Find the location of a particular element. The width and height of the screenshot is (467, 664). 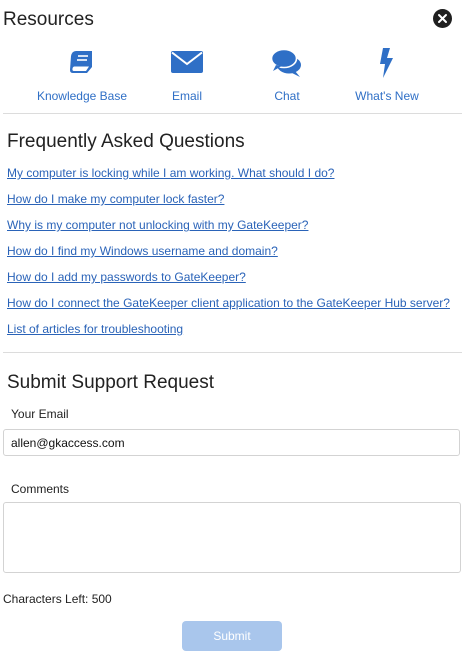

book-icon is located at coordinates (82, 64).